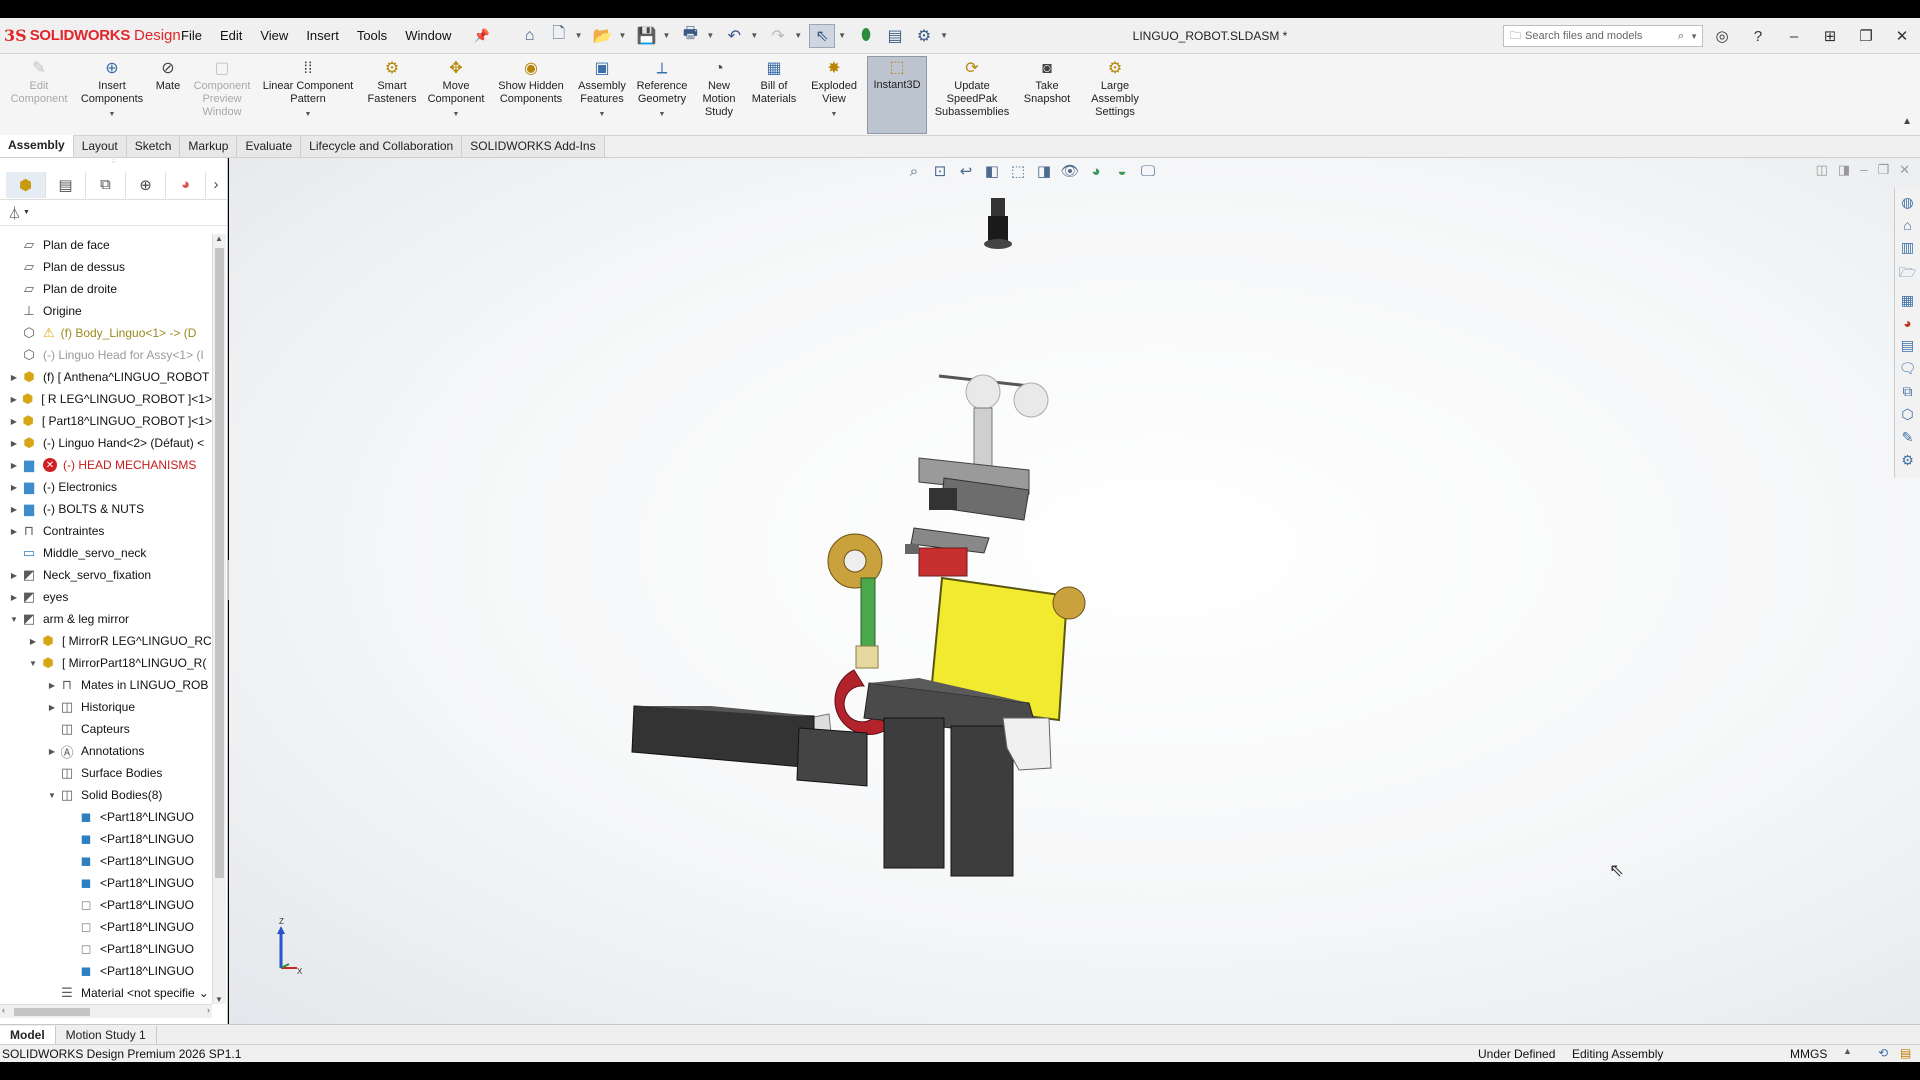 This screenshot has height=1080, width=1920. What do you see at coordinates (456, 89) in the screenshot?
I see `move-component-button: ✥ Move Component ▼` at bounding box center [456, 89].